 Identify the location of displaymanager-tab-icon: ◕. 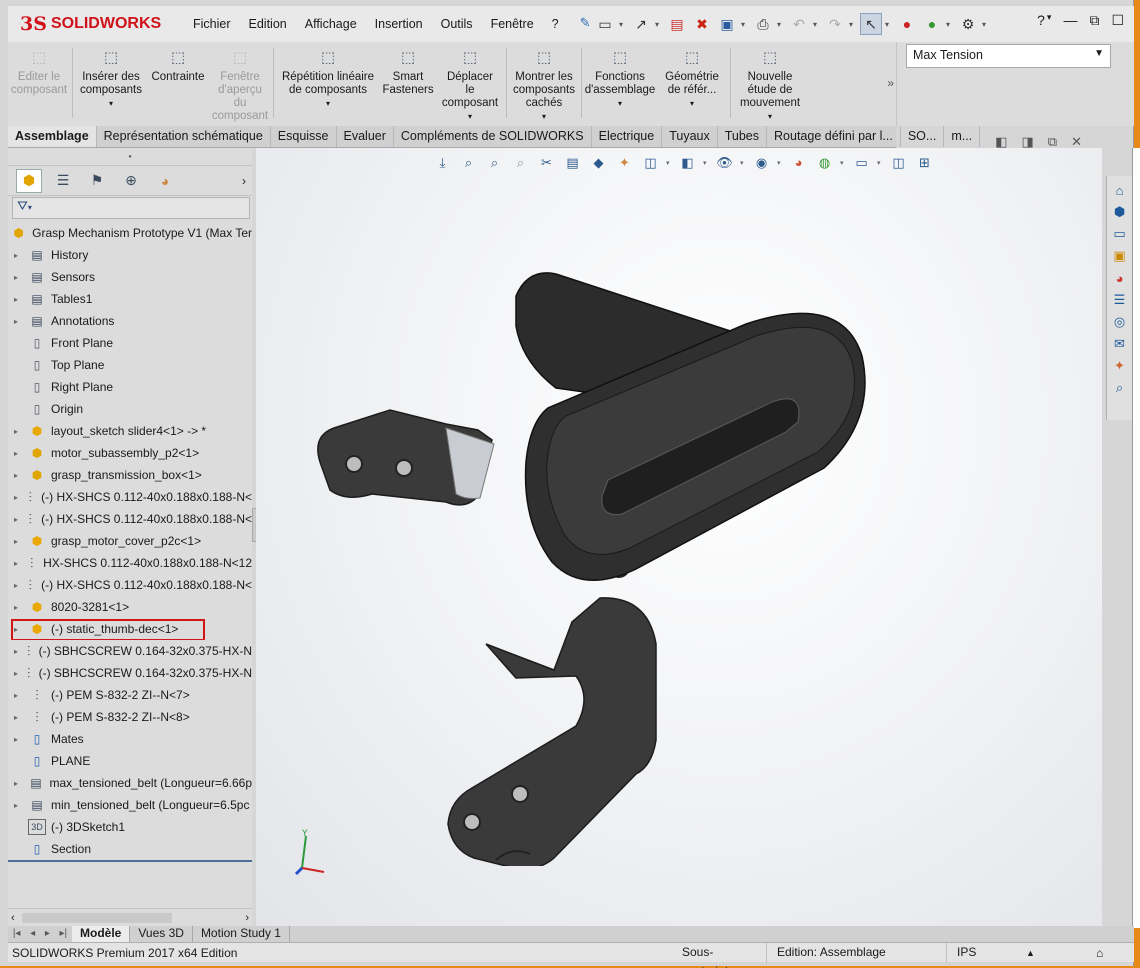
(165, 181).